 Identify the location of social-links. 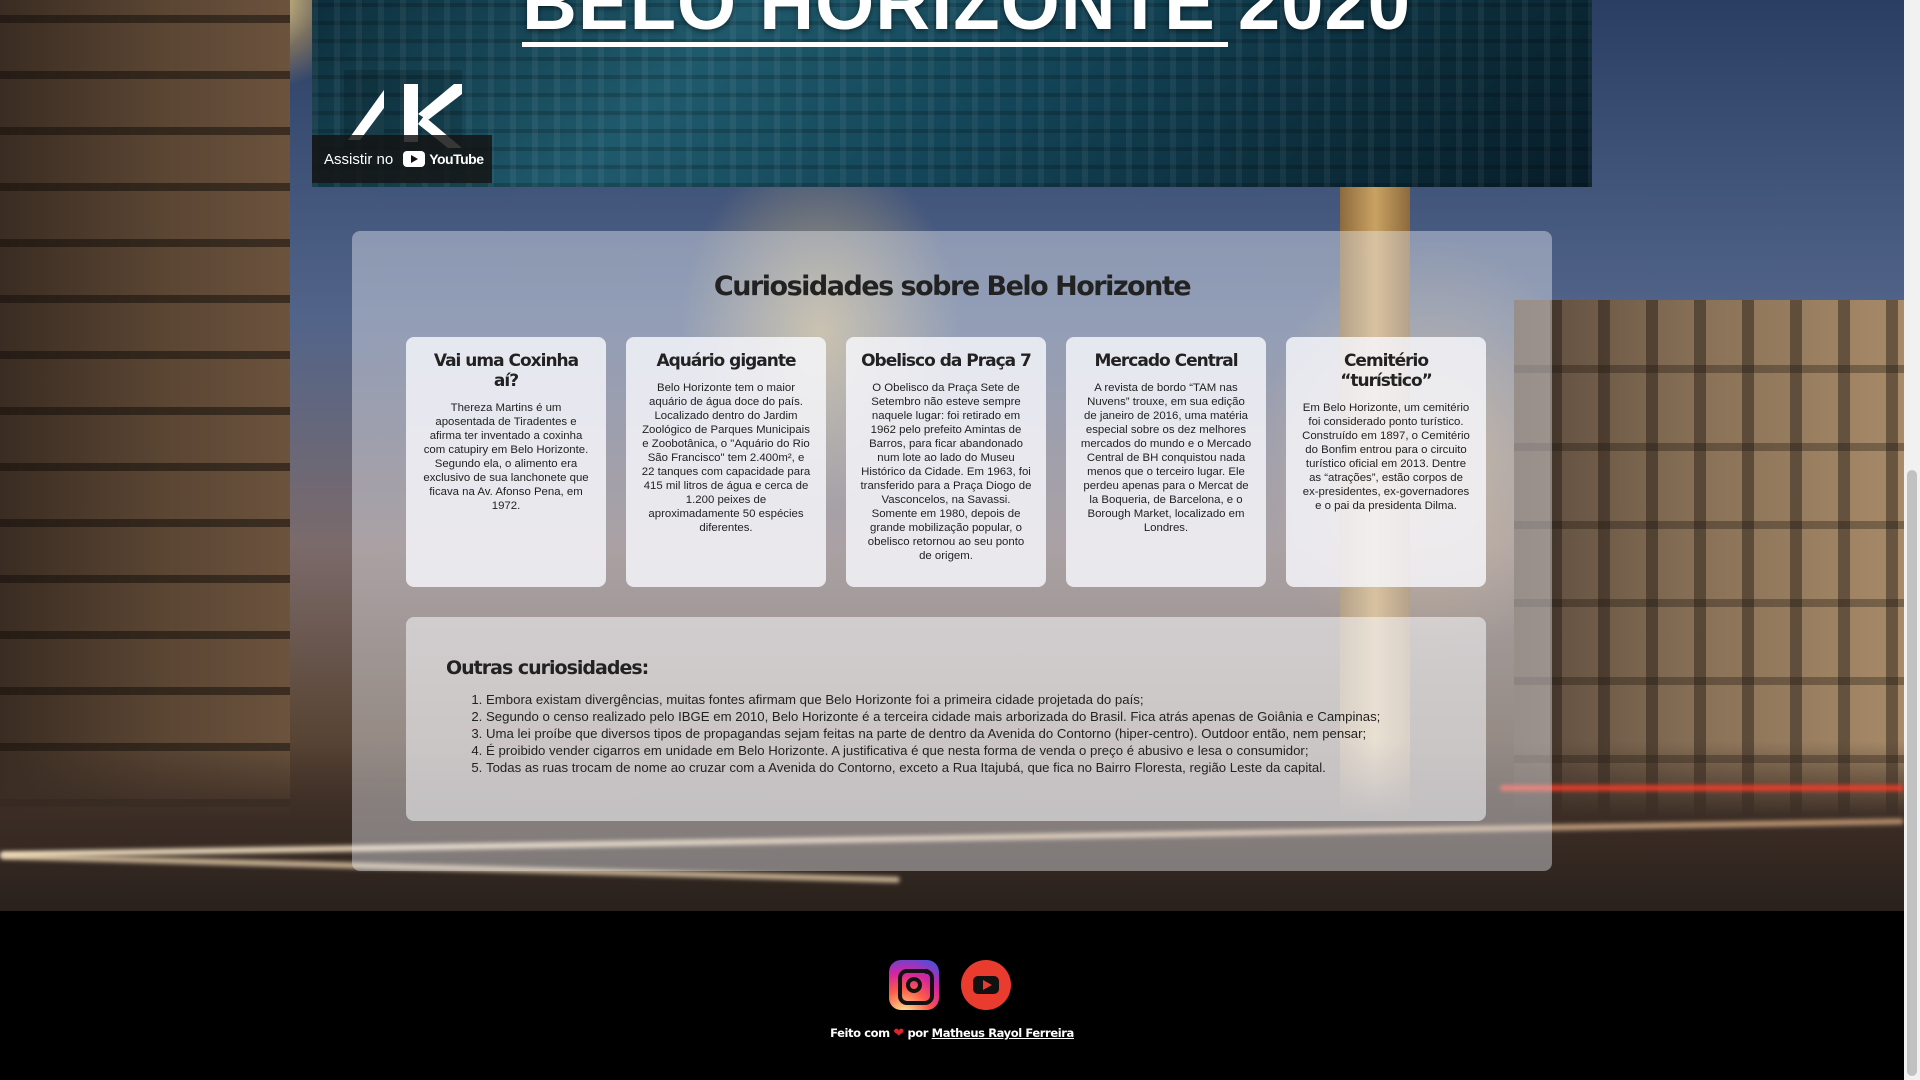
(950, 985).